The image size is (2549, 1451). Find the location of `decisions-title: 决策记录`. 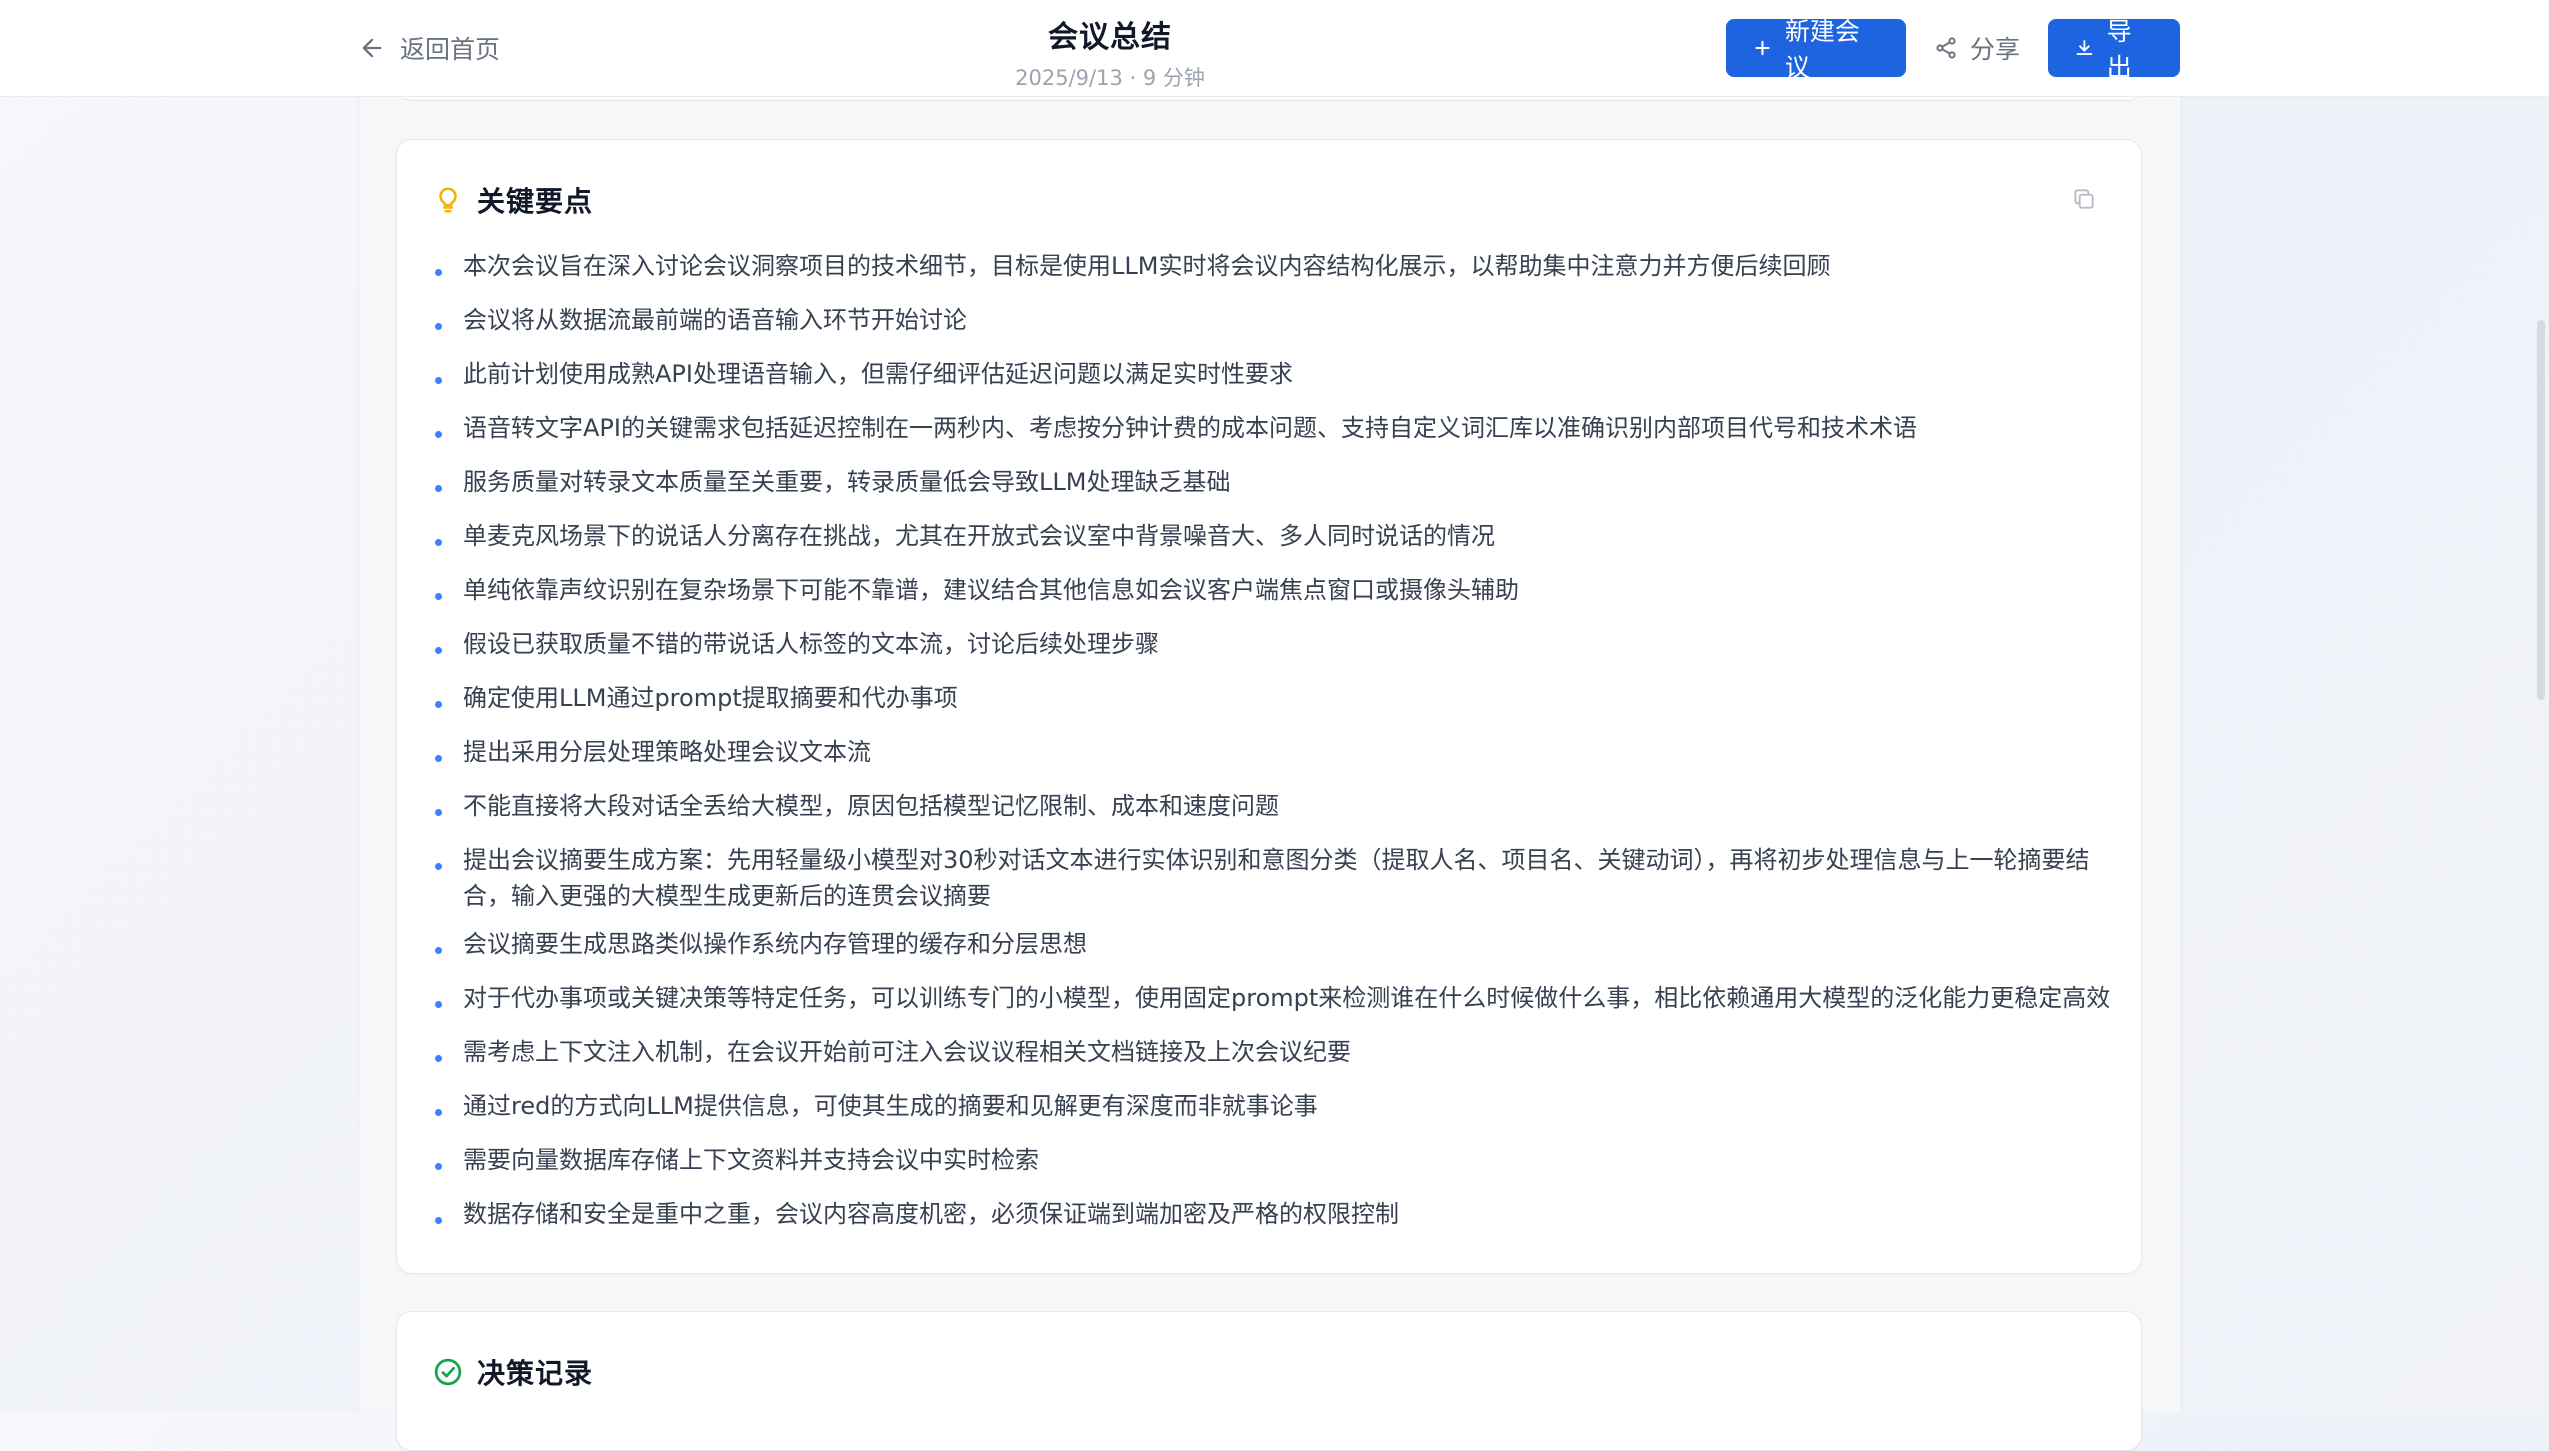

decisions-title: 决策记录 is located at coordinates (535, 1373).